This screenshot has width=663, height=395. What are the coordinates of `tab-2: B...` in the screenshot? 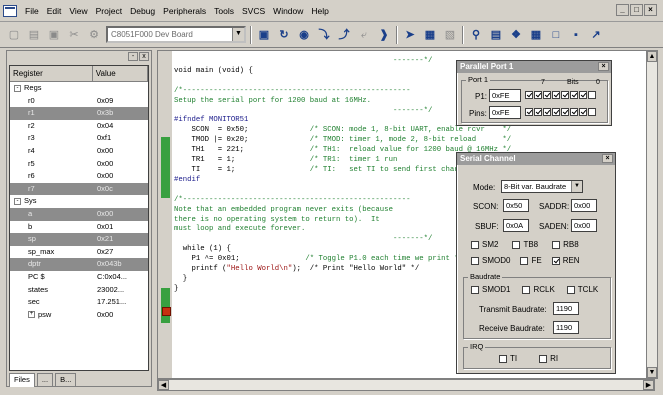 It's located at (66, 380).